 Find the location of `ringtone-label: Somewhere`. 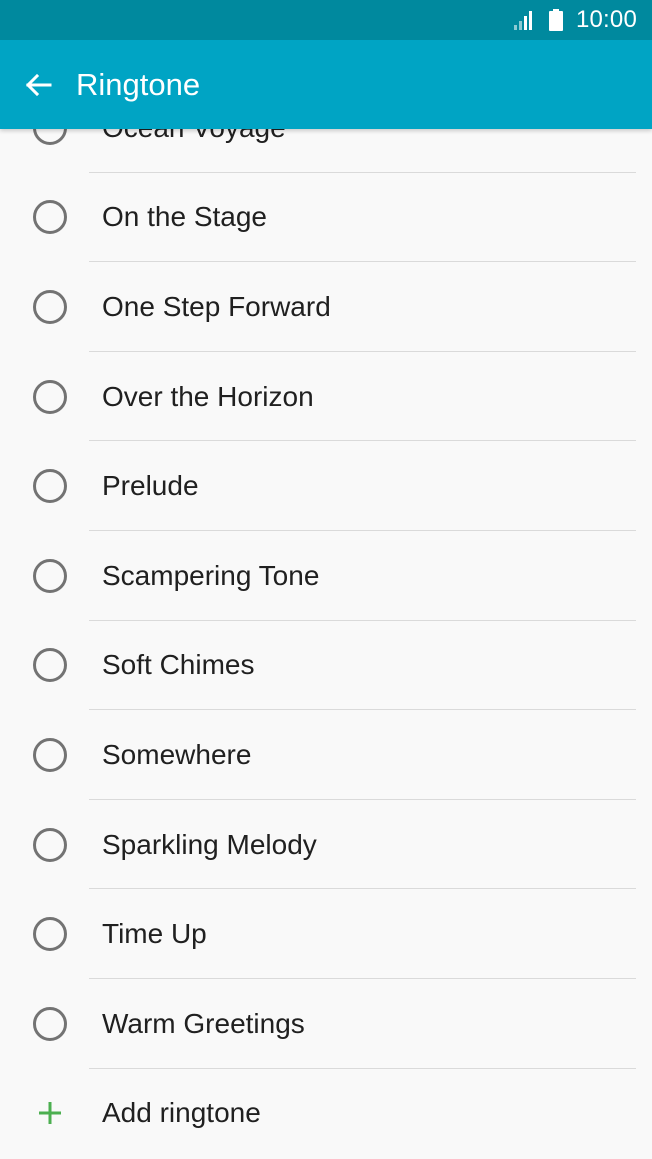

ringtone-label: Somewhere is located at coordinates (177, 754).